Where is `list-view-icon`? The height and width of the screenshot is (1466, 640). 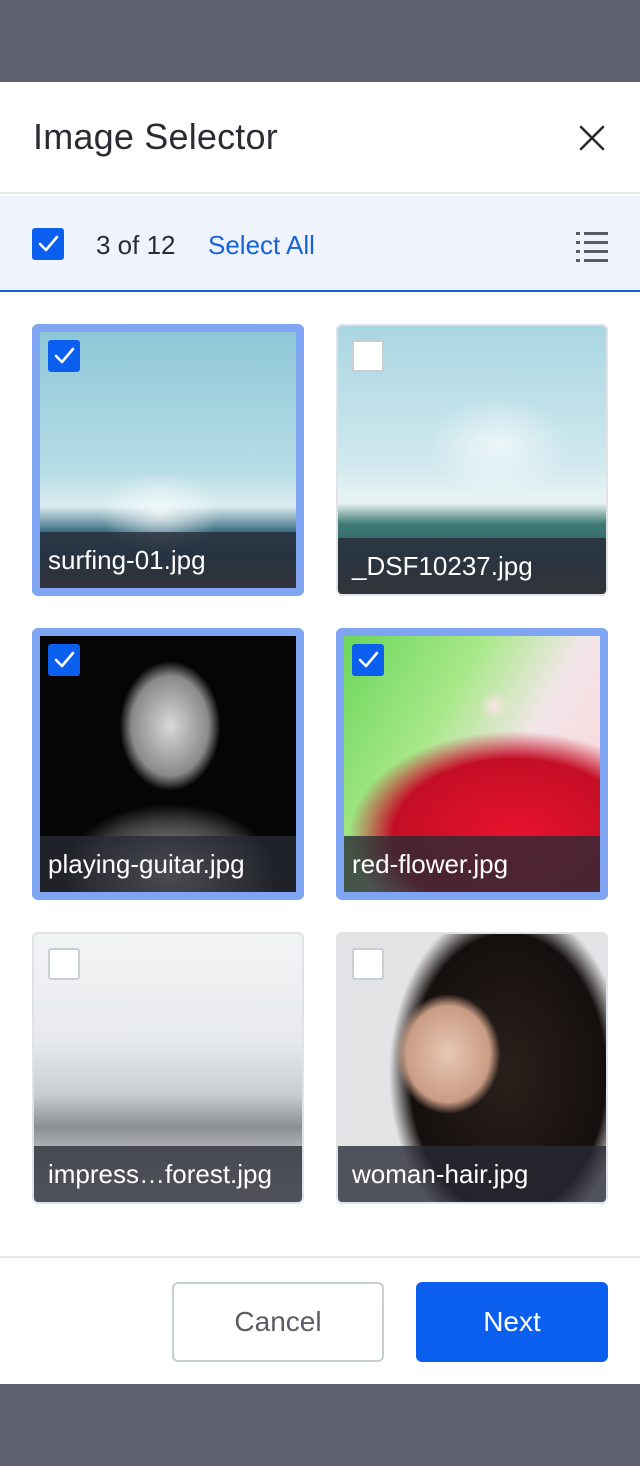 list-view-icon is located at coordinates (592, 247).